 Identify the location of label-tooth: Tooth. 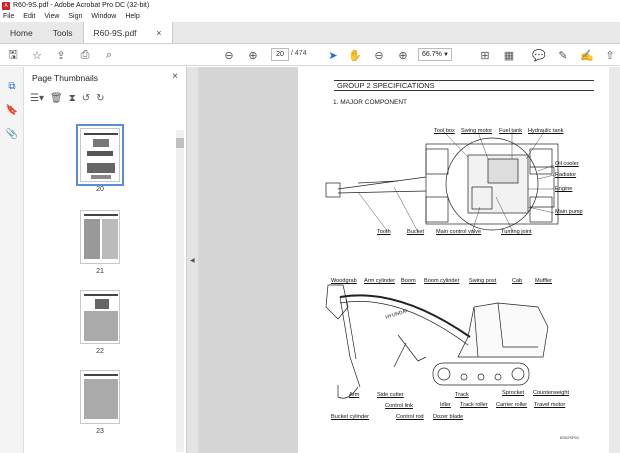
(384, 232).